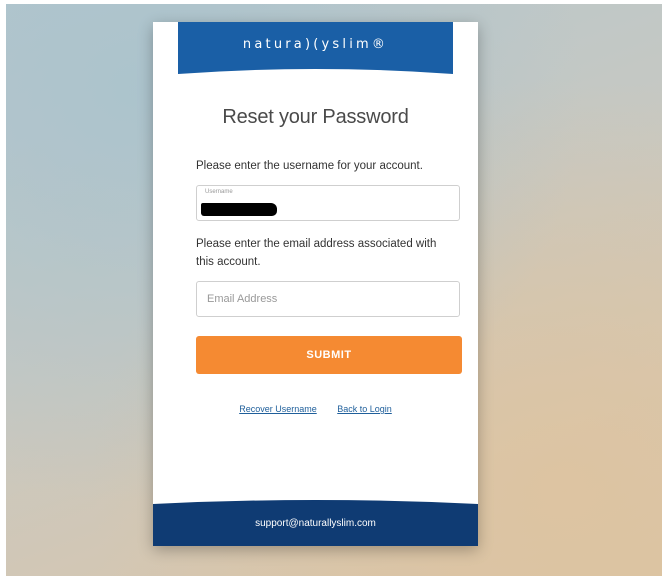 The height and width of the screenshot is (580, 666). Describe the element at coordinates (329, 355) in the screenshot. I see `submit-button: SUBMIT` at that location.